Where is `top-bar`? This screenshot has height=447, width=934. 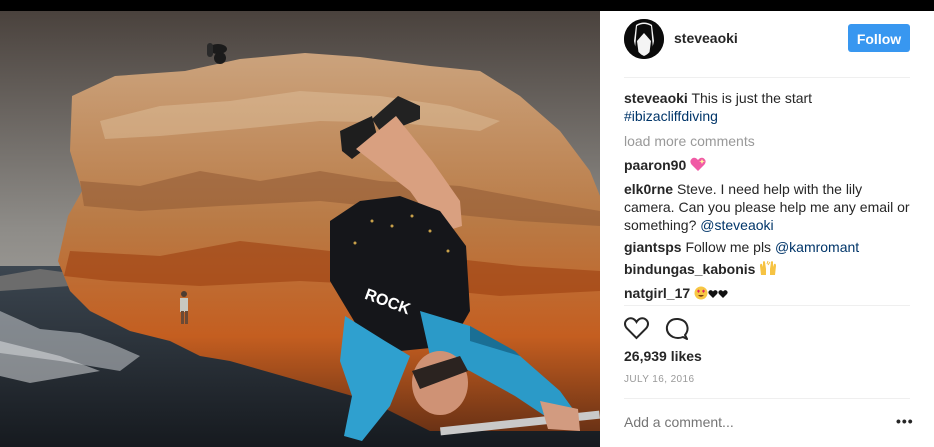
top-bar is located at coordinates (467, 5).